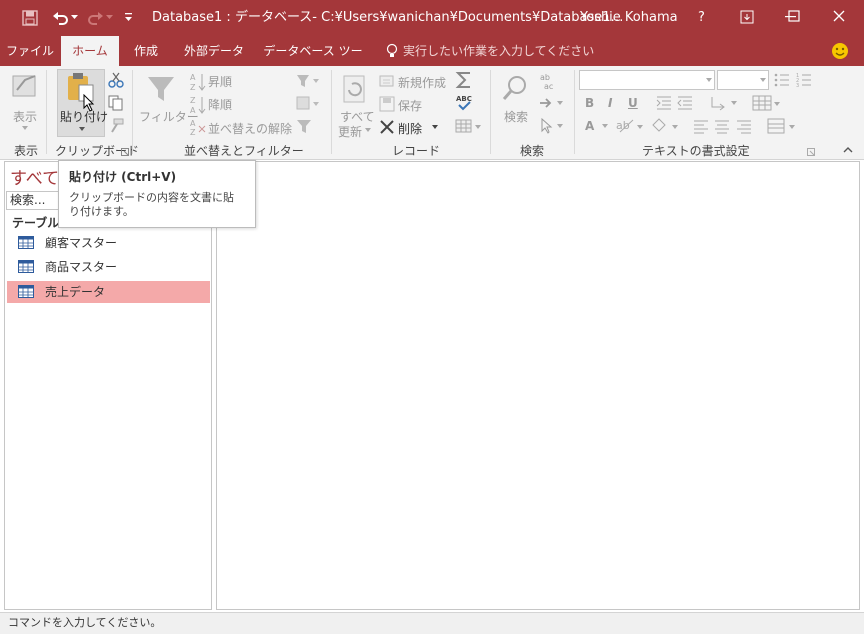  Describe the element at coordinates (589, 126) in the screenshot. I see `font-color-button: A` at that location.